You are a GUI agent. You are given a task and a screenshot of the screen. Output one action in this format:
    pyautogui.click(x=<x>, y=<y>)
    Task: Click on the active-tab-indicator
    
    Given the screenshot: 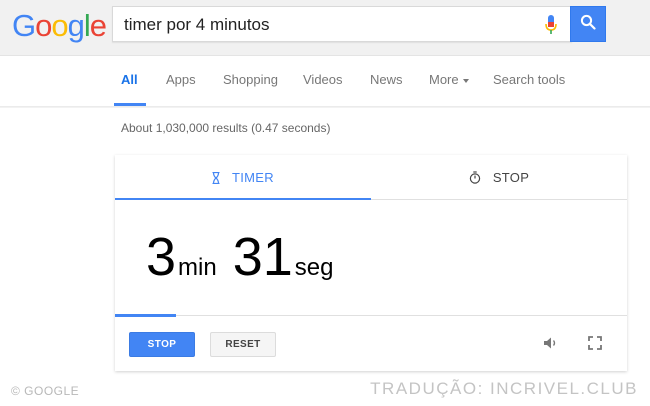 What is the action you would take?
    pyautogui.click(x=130, y=104)
    